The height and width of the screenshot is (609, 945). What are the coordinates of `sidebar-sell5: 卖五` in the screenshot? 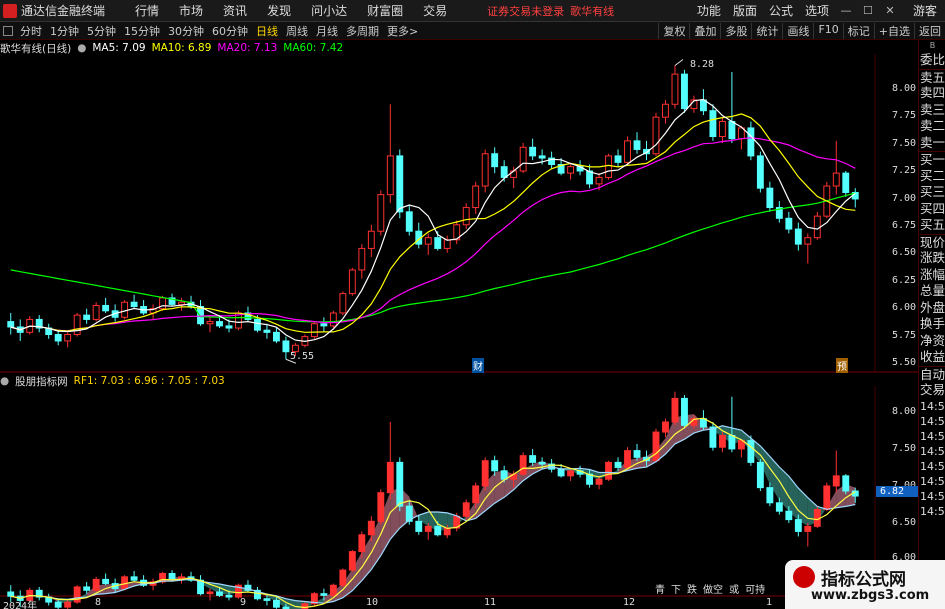 It's located at (932, 77).